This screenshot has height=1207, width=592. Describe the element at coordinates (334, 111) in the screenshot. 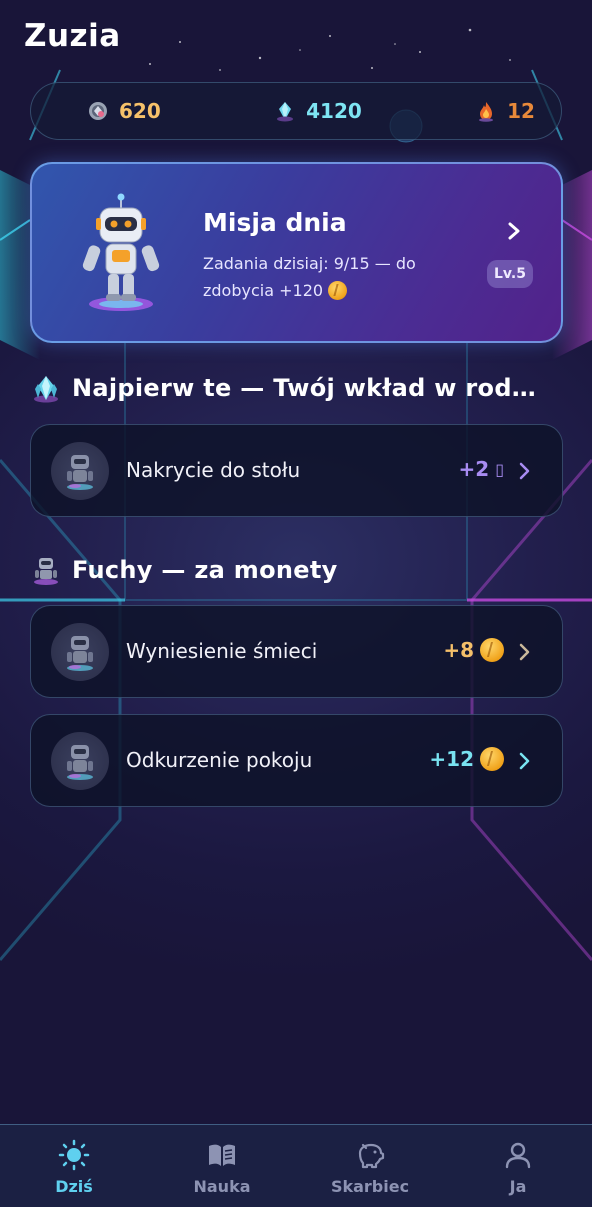

I see `currency-crystals-value: 4120` at that location.